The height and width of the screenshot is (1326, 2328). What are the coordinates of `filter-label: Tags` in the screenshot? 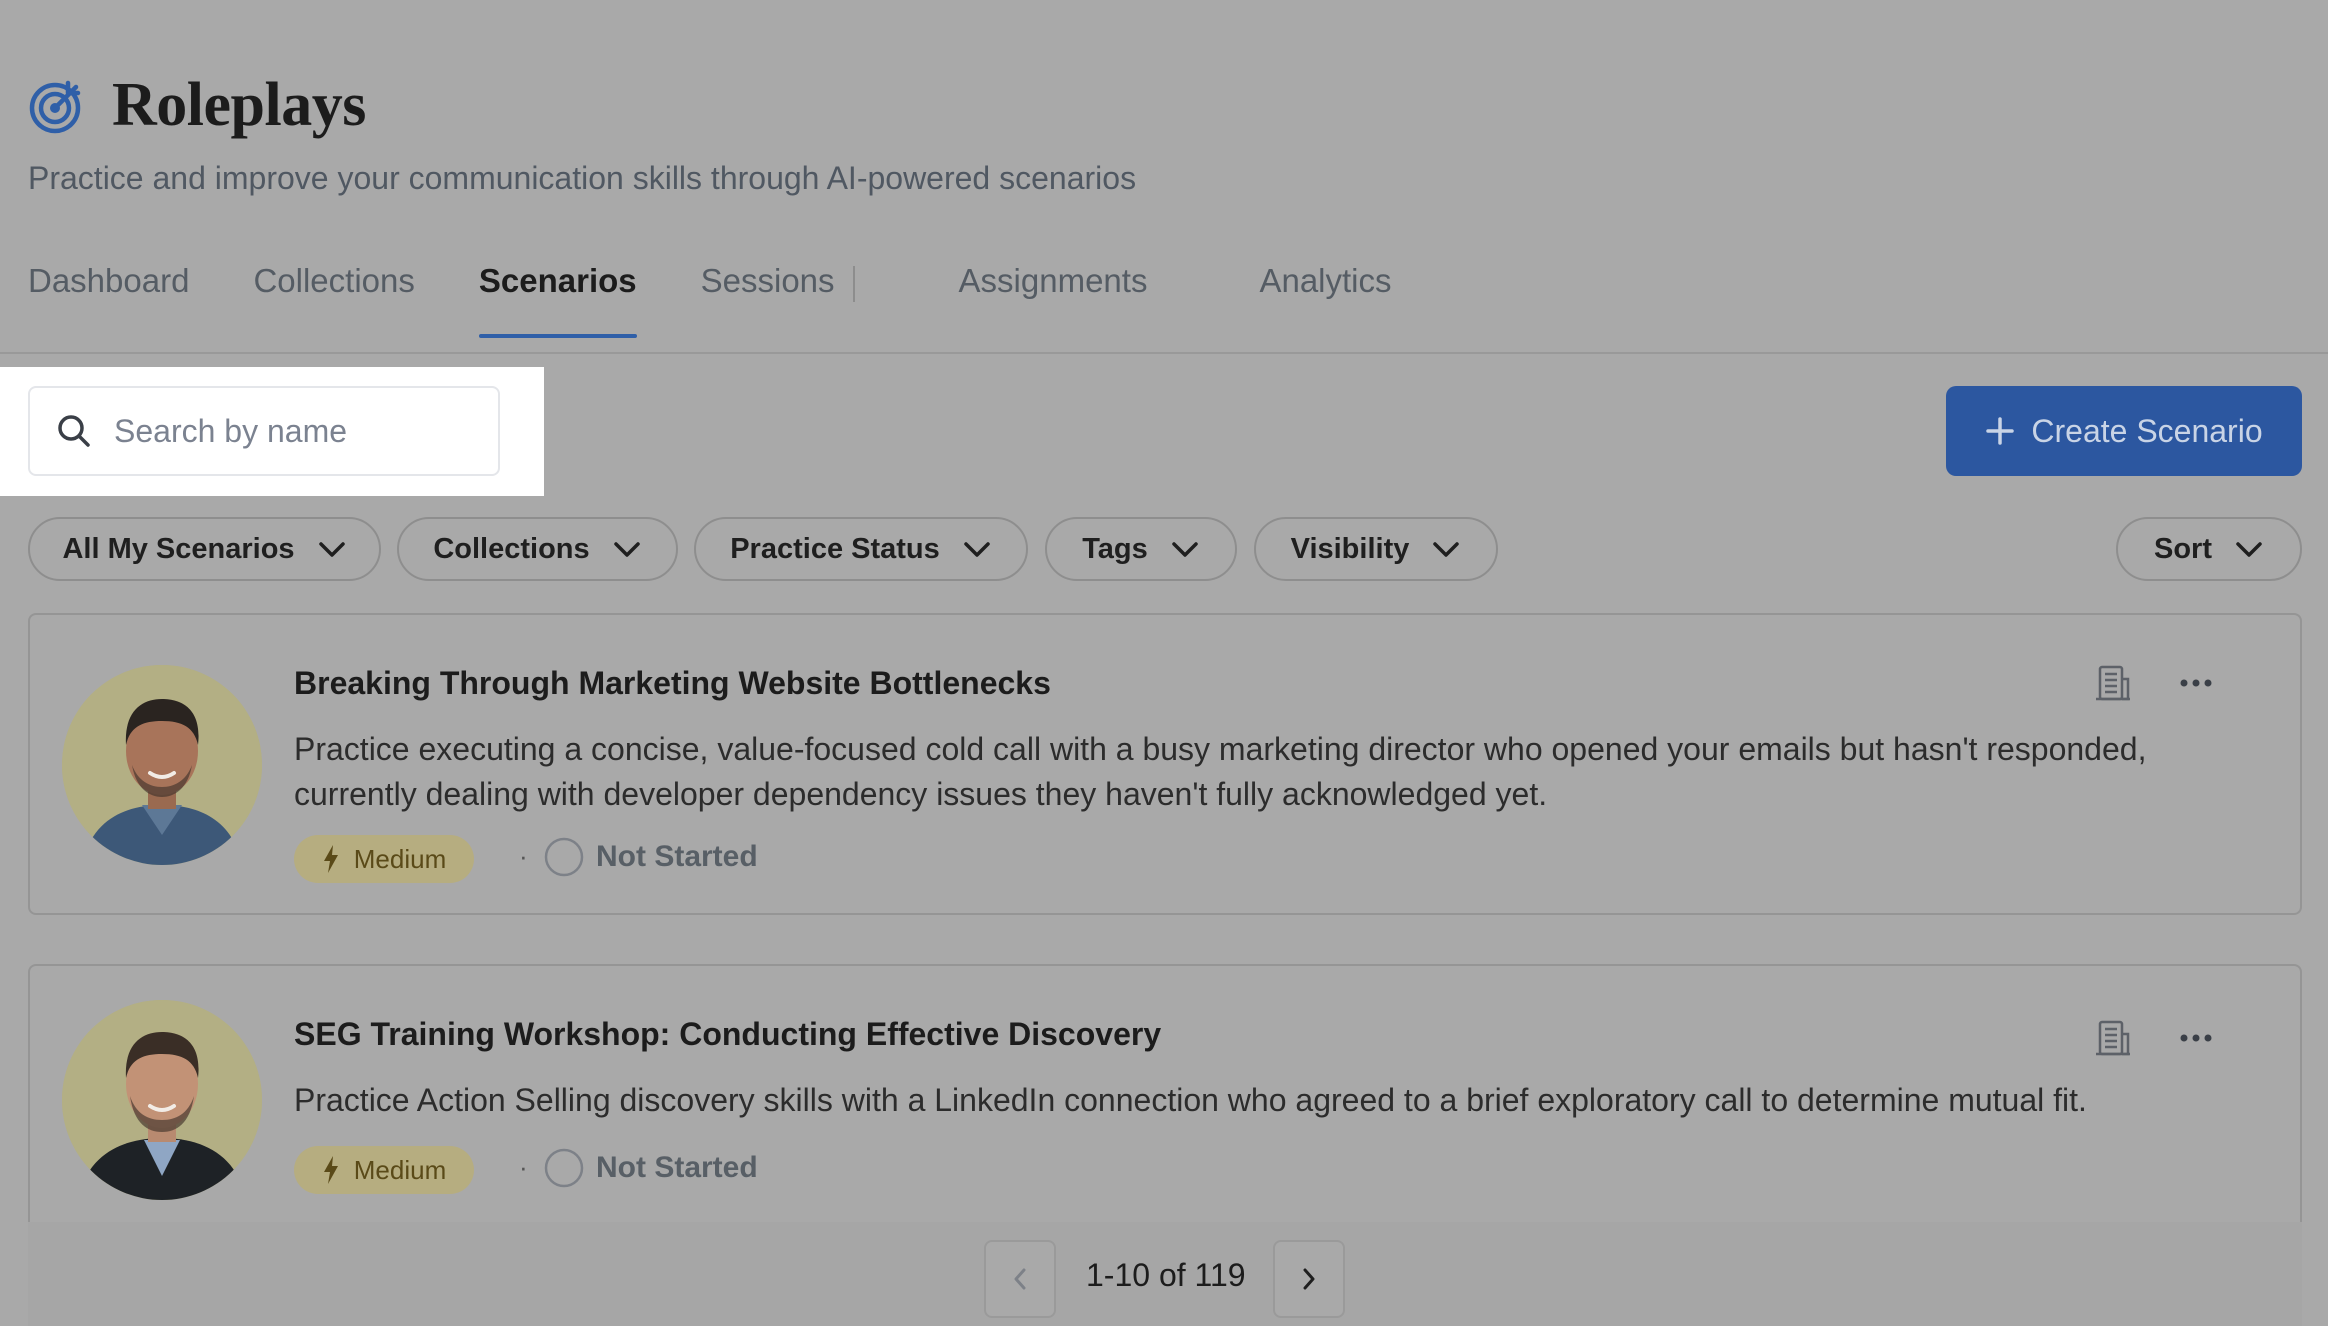 It's located at (1115, 548).